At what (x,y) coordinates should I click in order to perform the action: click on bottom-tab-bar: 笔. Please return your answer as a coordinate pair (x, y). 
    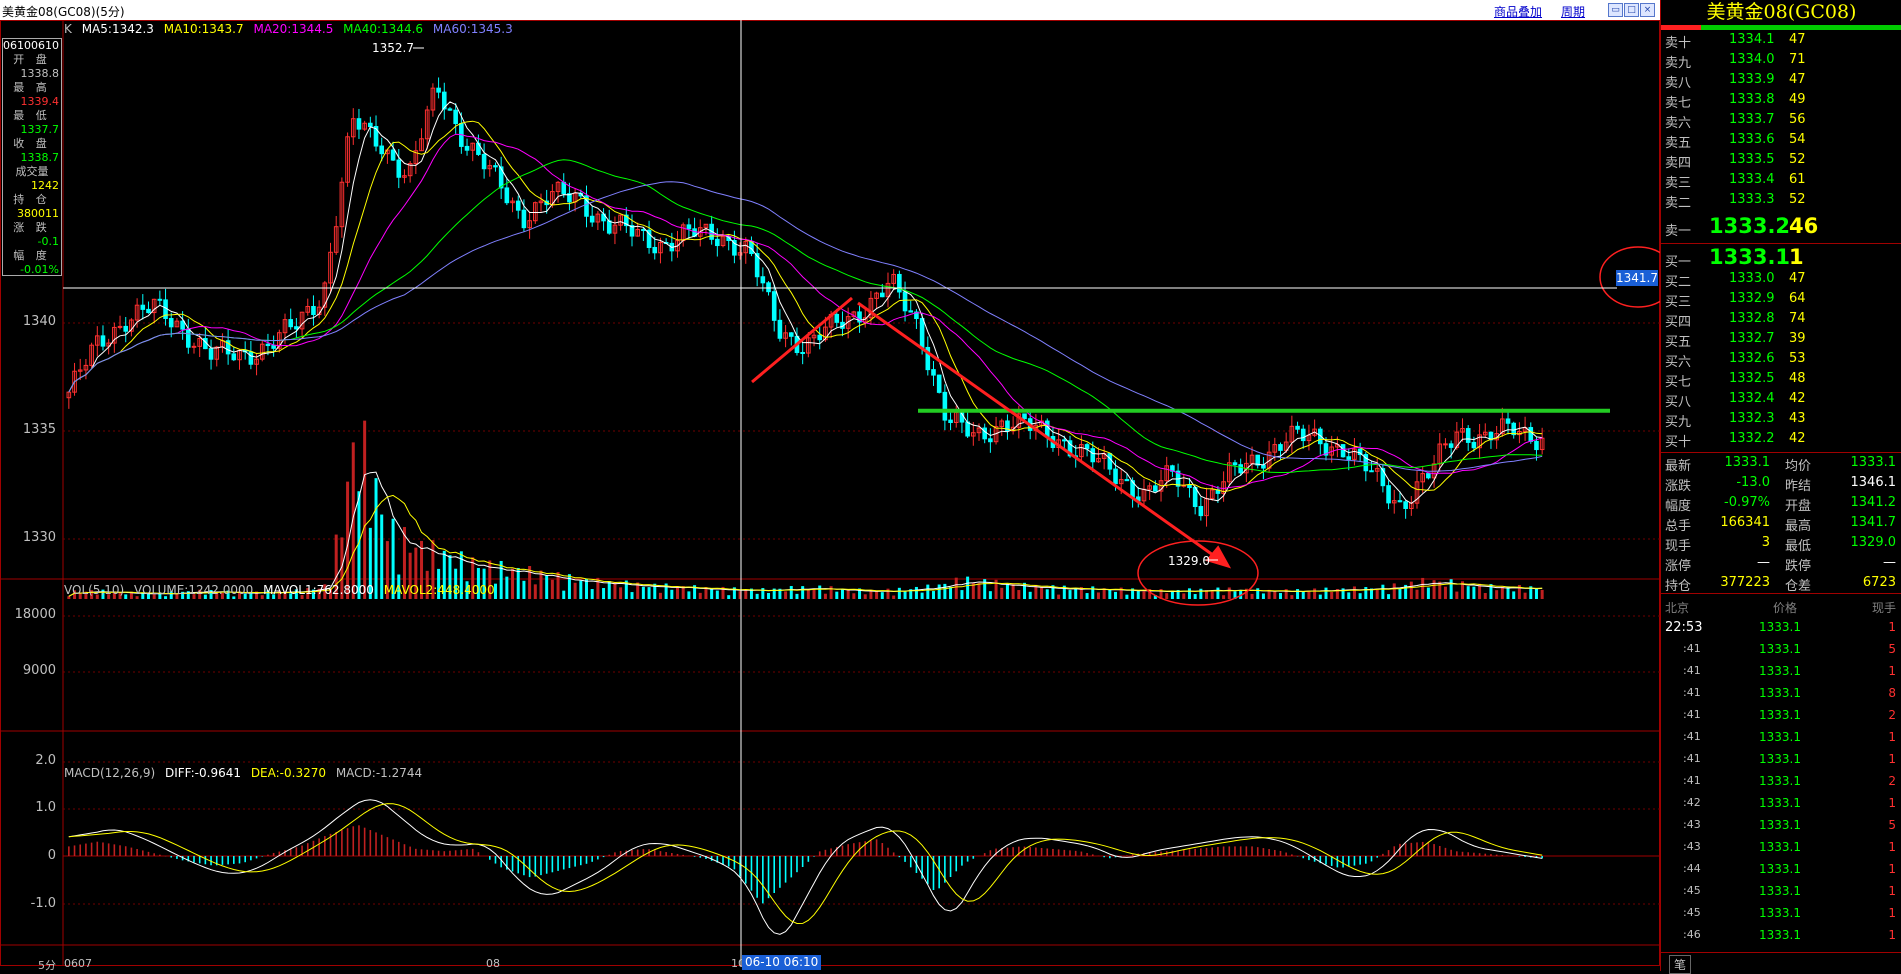
    Looking at the image, I should click on (1781, 963).